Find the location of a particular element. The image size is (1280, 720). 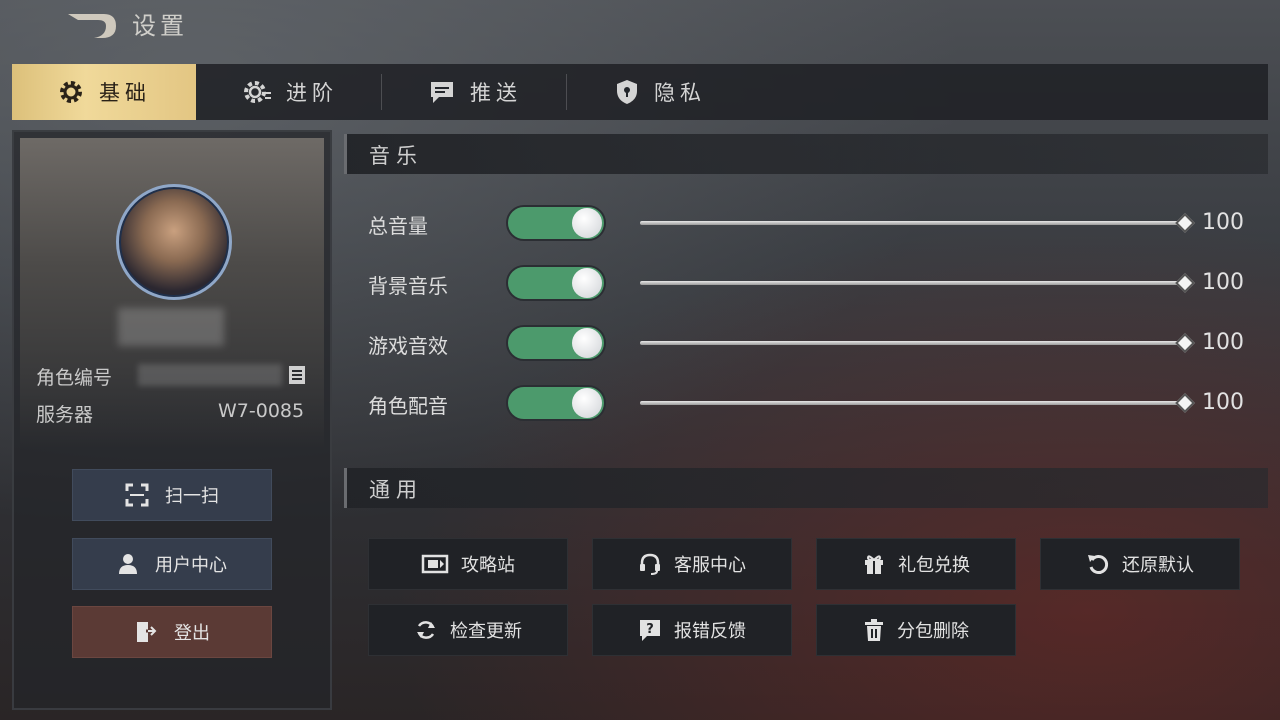

guide-icon is located at coordinates (435, 564).